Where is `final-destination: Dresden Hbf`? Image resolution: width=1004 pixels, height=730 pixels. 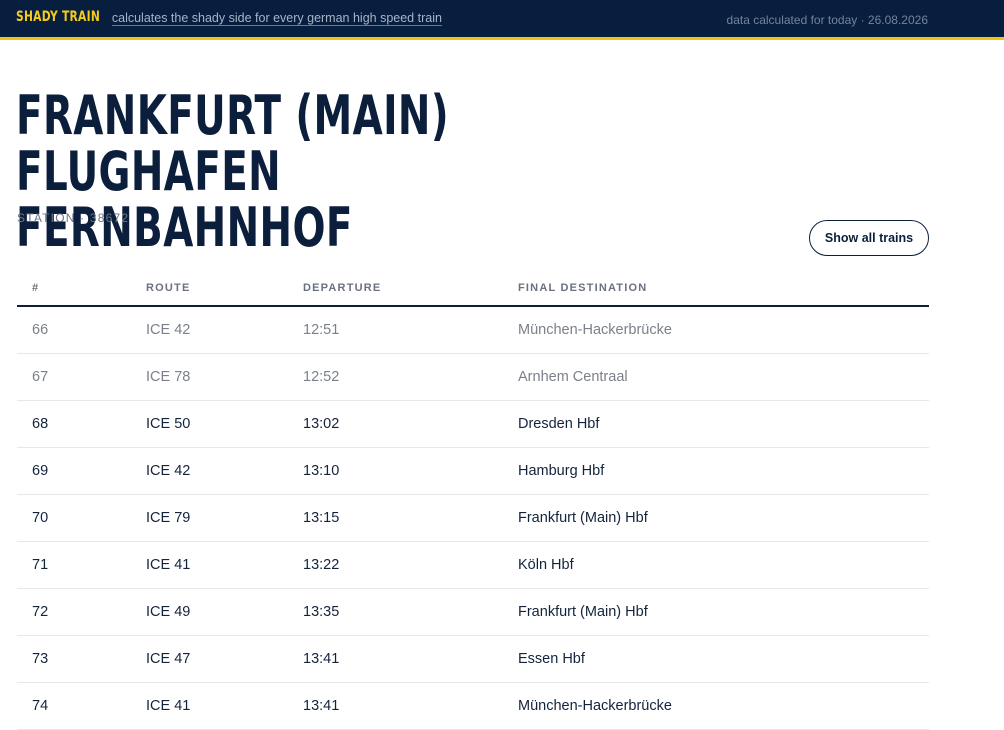
final-destination: Dresden Hbf is located at coordinates (559, 424).